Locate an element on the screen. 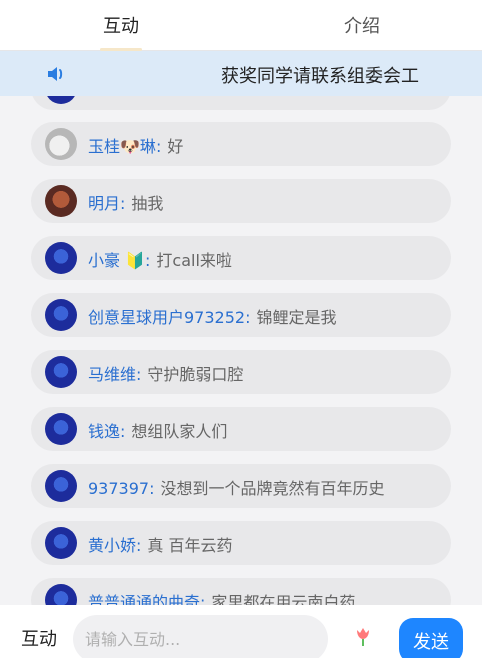 Image resolution: width=482 pixels, height=658 pixels. user-name: 小豪 🔰 is located at coordinates (116, 260).